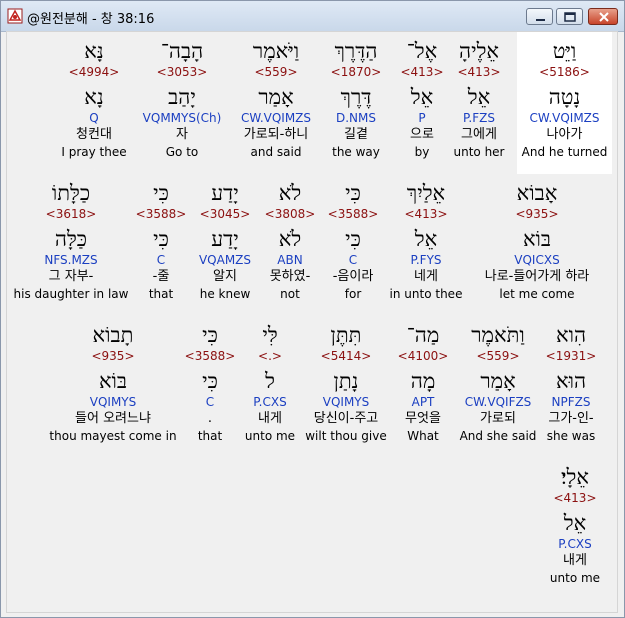 The image size is (625, 618). I want to click on korean-gloss: 내게, so click(575, 560).